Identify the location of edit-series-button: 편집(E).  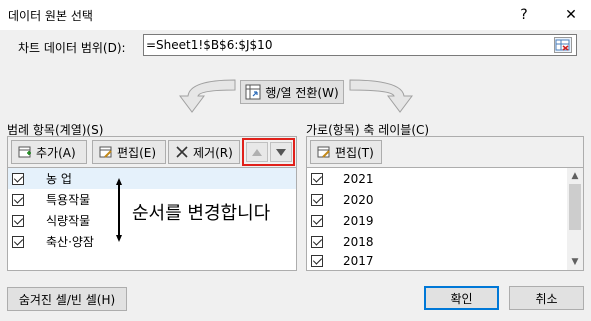
(129, 152).